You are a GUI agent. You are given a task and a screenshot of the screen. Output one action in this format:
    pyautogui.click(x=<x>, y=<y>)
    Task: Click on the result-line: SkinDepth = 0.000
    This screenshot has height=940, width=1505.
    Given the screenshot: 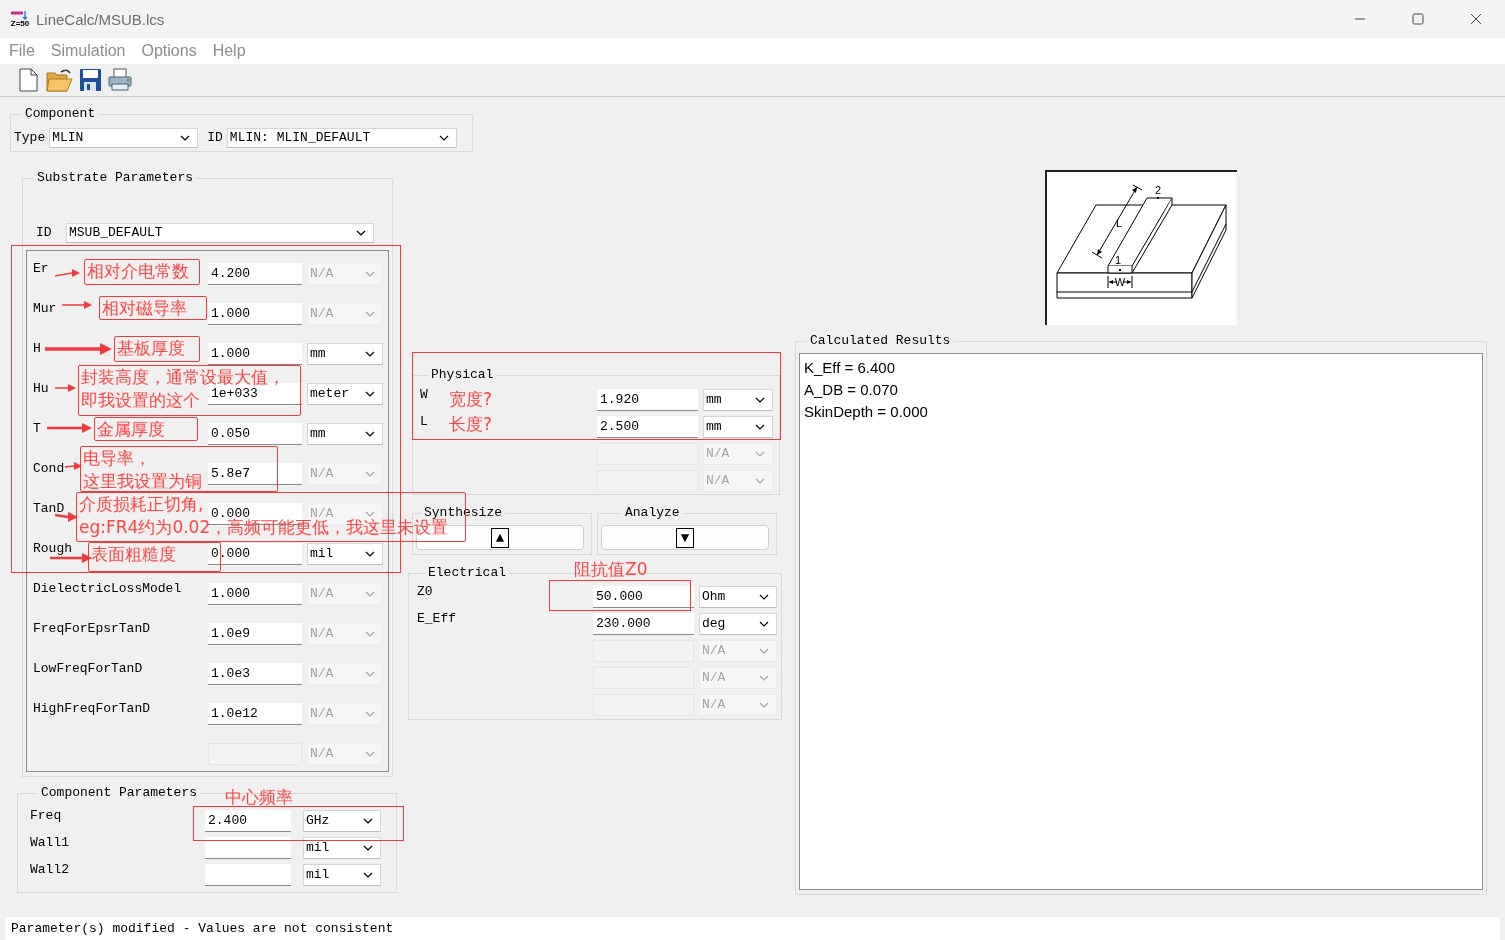 What is the action you would take?
    pyautogui.click(x=866, y=412)
    